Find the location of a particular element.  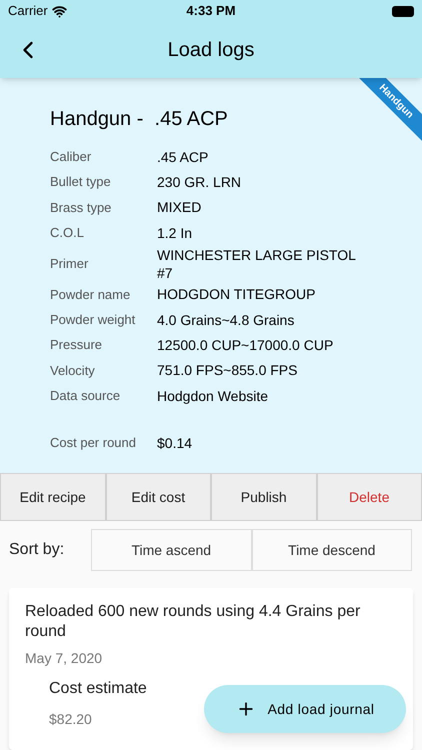

status-time: 4:33 PM is located at coordinates (211, 11).